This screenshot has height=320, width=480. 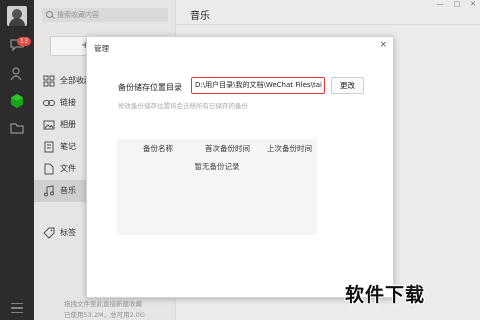 I want to click on dialog-title: 管理, so click(x=101, y=48).